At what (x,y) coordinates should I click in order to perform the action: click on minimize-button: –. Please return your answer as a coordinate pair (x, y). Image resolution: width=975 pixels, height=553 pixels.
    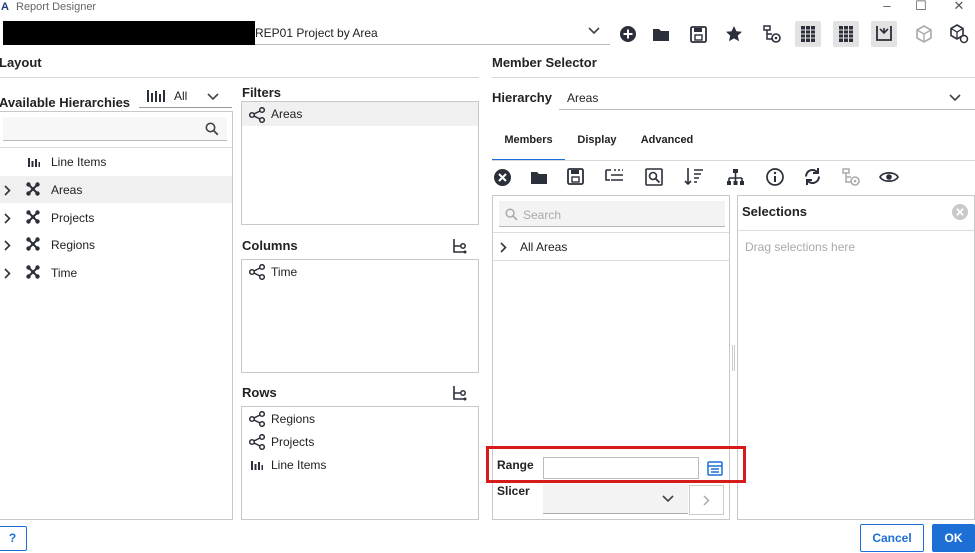
    Looking at the image, I should click on (887, 7).